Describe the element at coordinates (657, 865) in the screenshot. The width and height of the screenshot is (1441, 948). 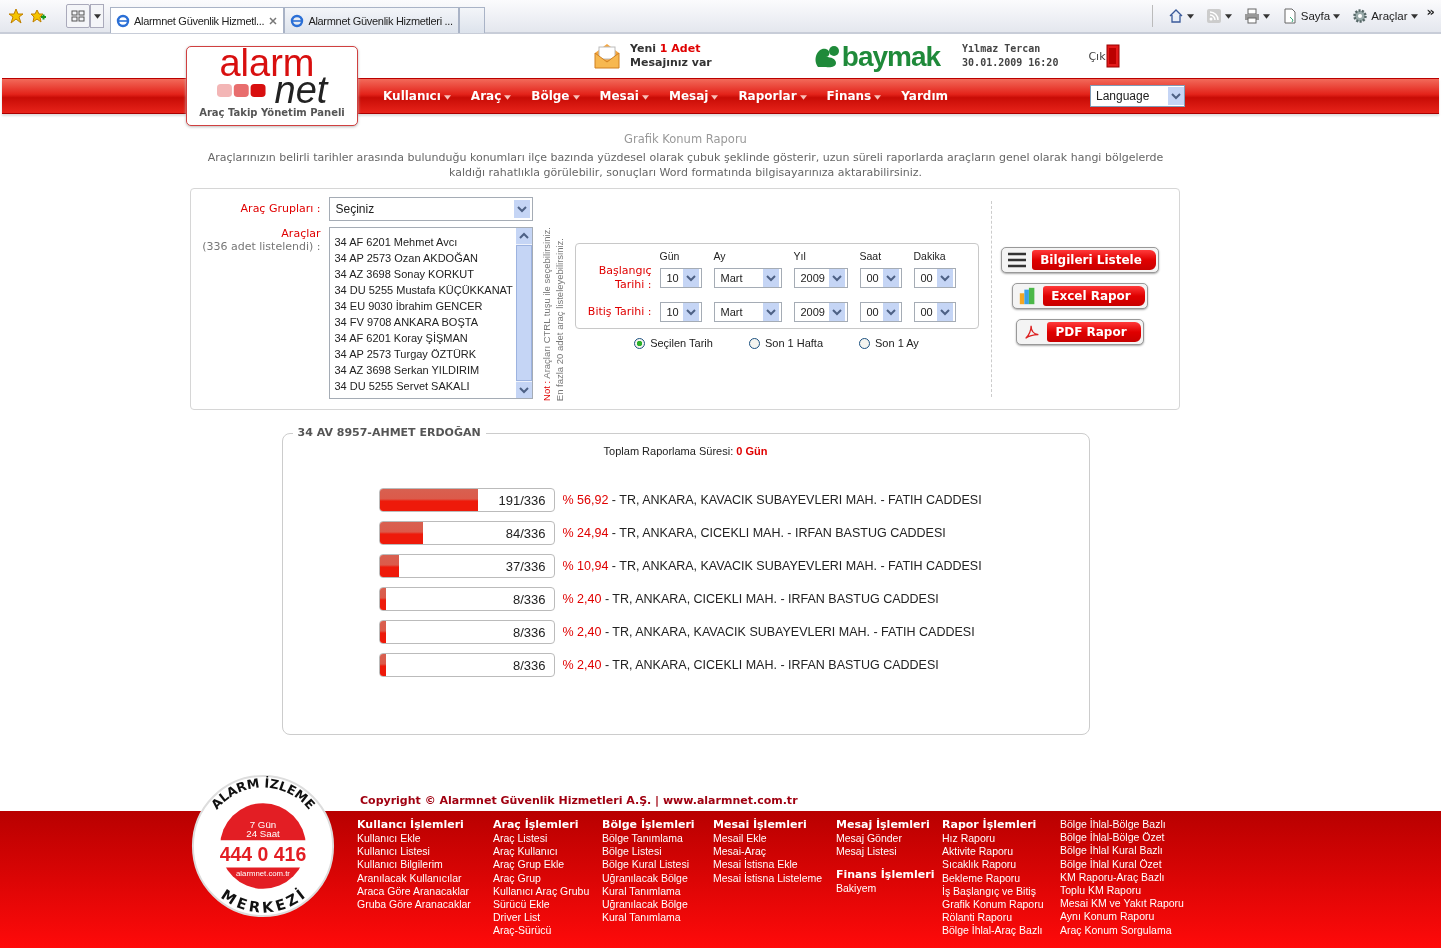
I see `footer-link: Bölge Kural Listesi` at that location.